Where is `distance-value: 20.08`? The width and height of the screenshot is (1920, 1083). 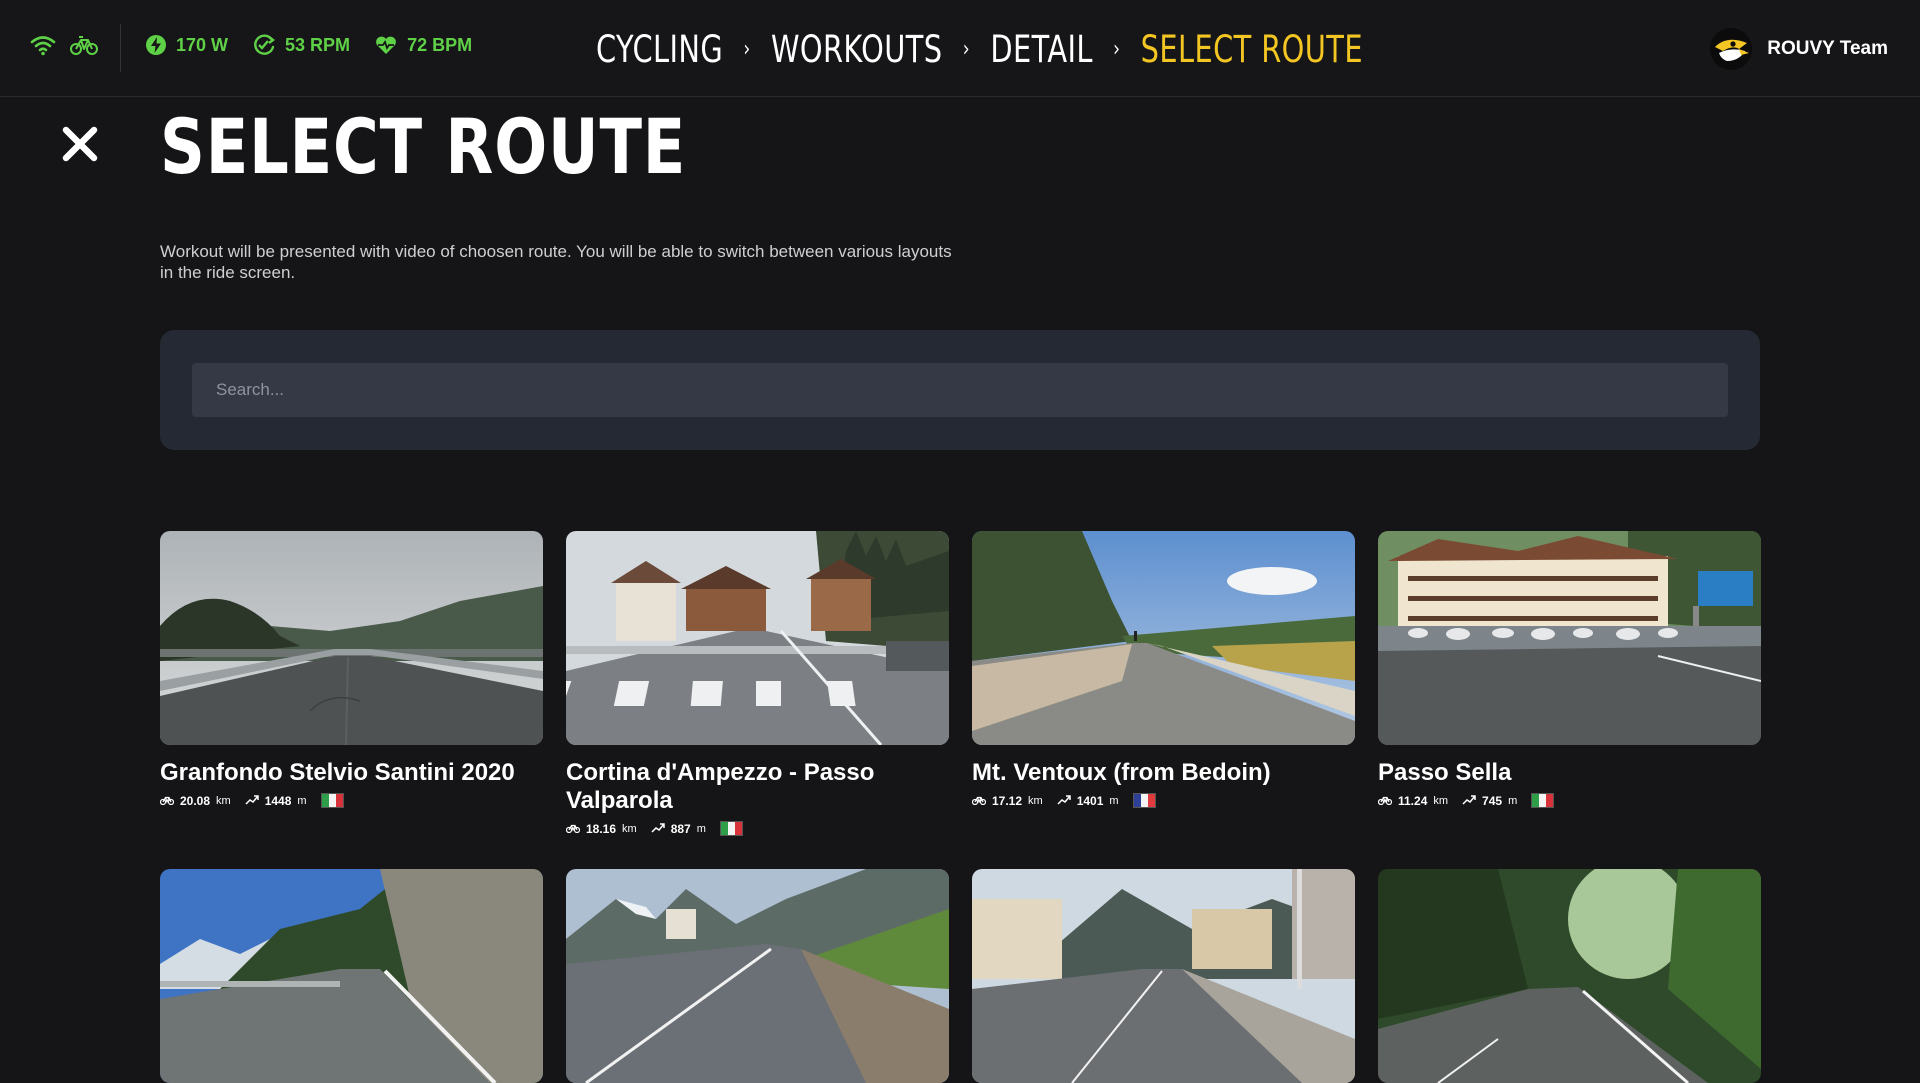
distance-value: 20.08 is located at coordinates (195, 800).